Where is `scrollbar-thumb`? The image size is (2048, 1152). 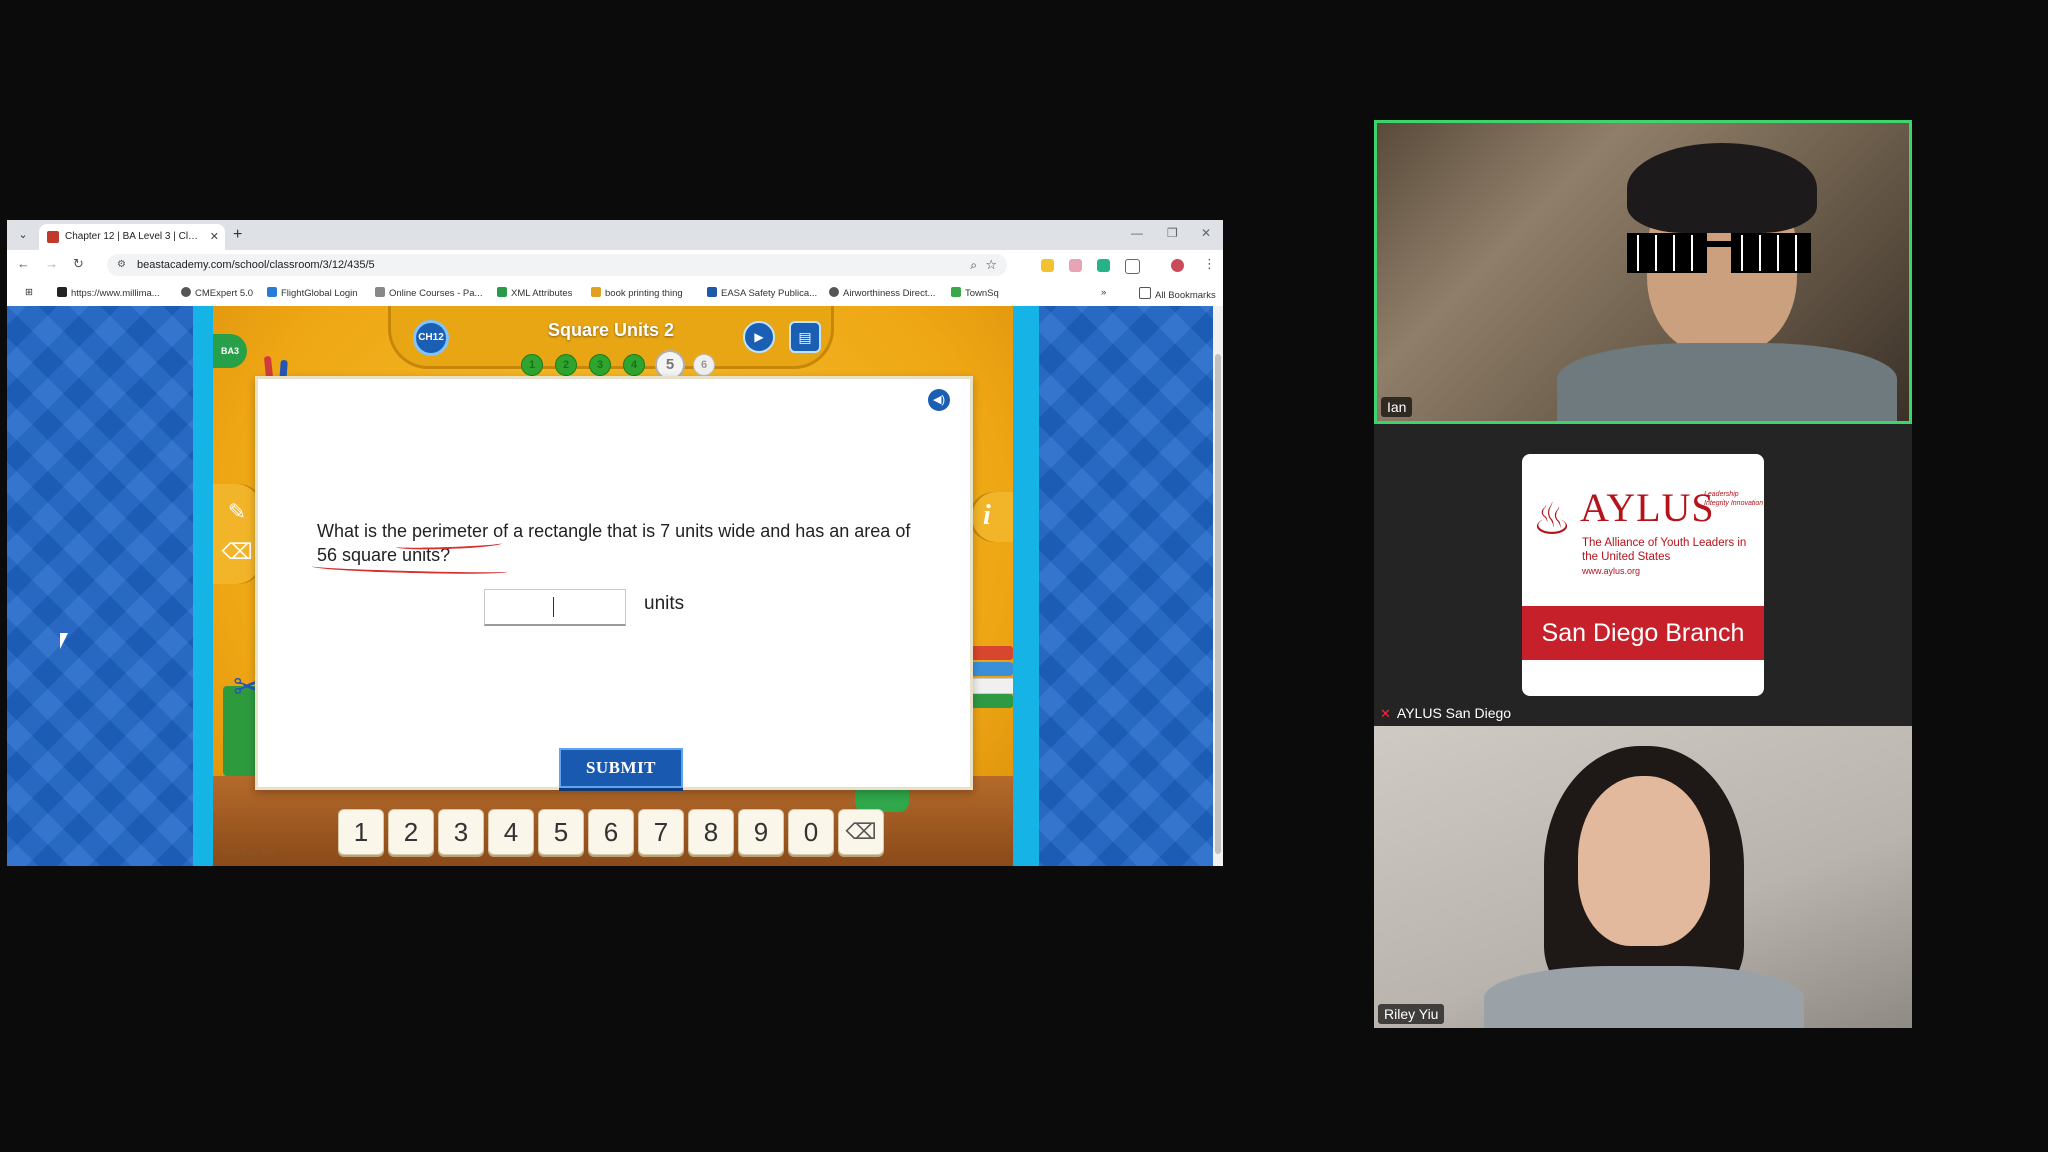
scrollbar-thumb is located at coordinates (1218, 604).